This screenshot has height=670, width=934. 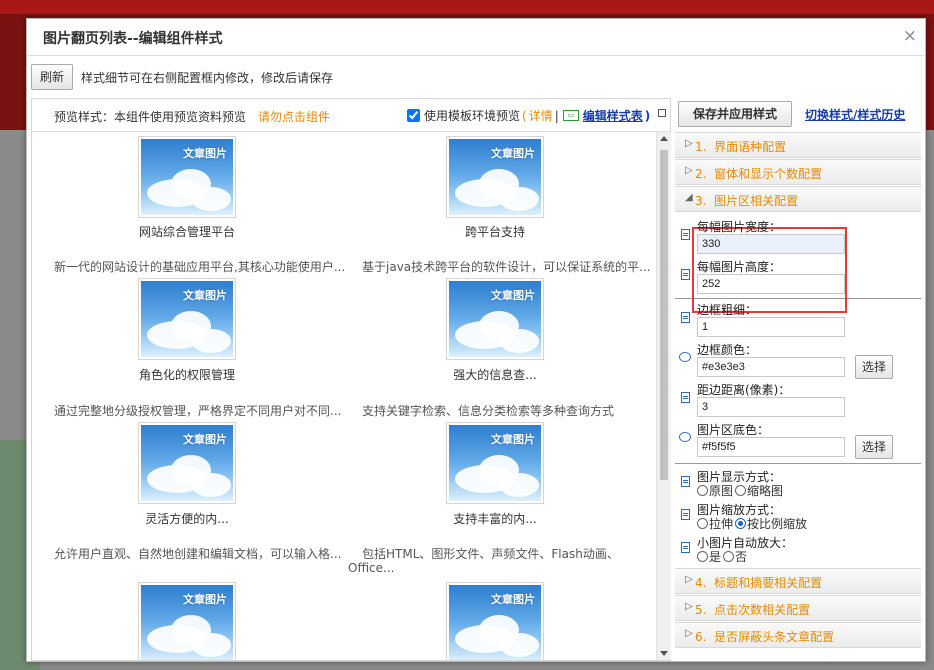 I want to click on auto-zoom-field: 小图片自动放大： 是 否, so click(x=798, y=550).